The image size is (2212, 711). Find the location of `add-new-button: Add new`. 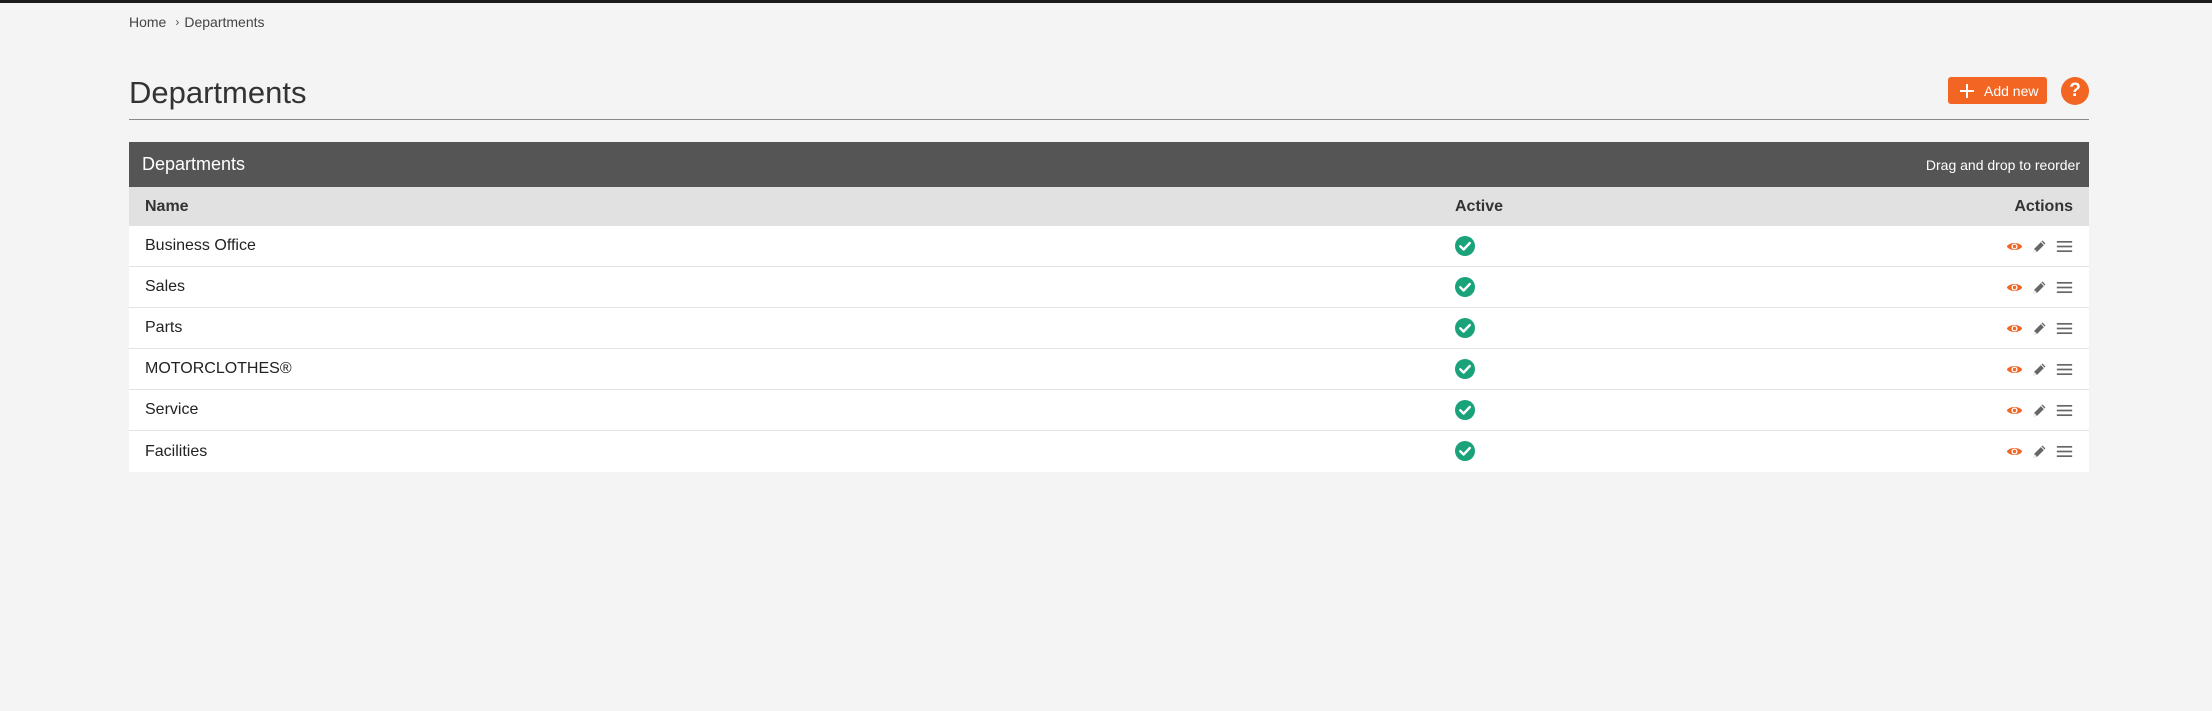

add-new-button: Add new is located at coordinates (1997, 90).